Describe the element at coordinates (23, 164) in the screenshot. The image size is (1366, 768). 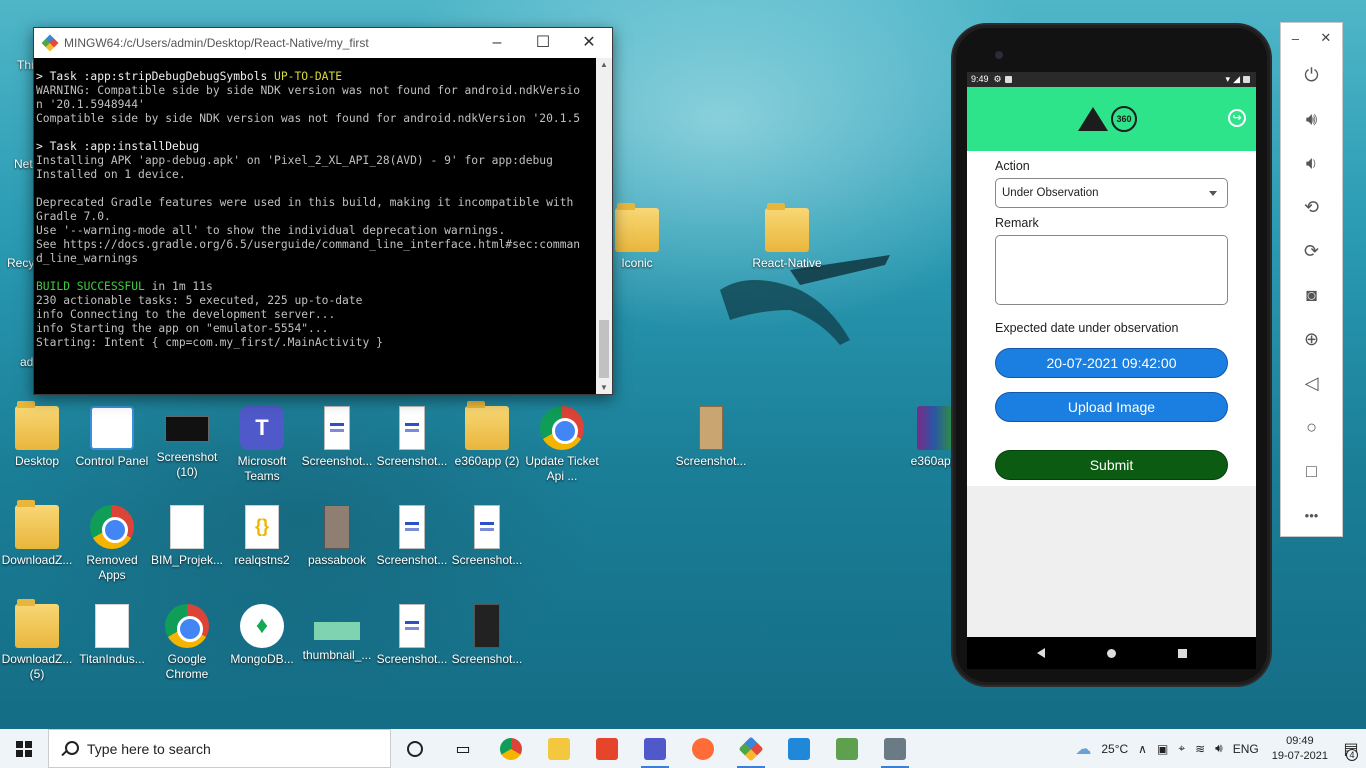
I see `edge-label-network: Net` at that location.